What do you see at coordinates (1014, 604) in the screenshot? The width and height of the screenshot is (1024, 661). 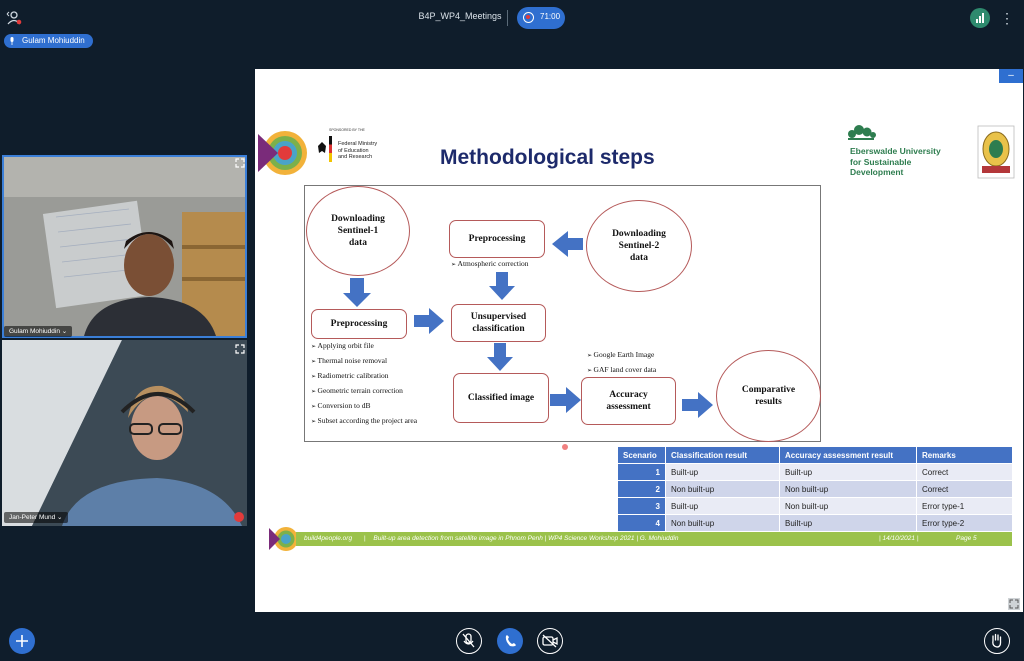 I see `fullscreen-icon` at bounding box center [1014, 604].